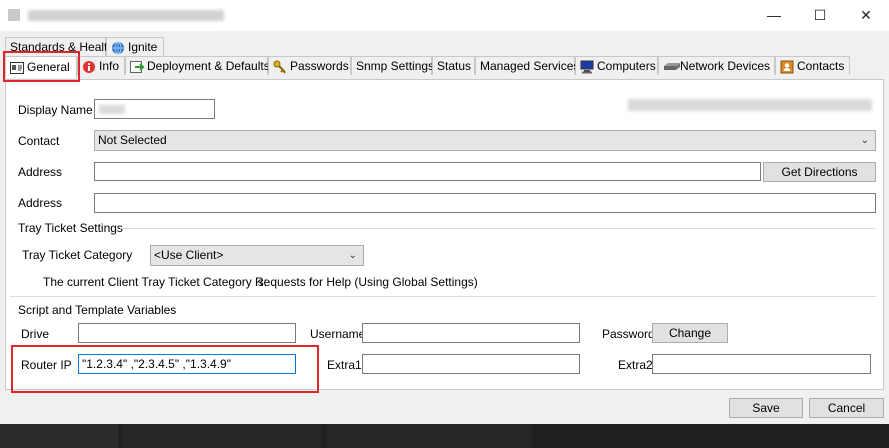 This screenshot has width=889, height=448. I want to click on contact-value: Not Selected, so click(132, 140).